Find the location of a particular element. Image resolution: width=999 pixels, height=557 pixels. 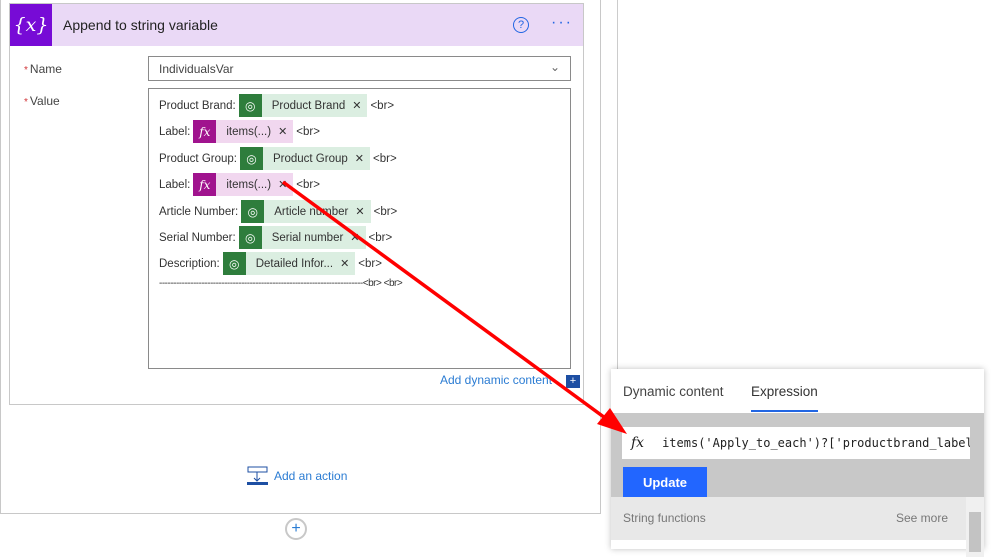

card-header: {x} Append to string variable ? ··· is located at coordinates (296, 25).